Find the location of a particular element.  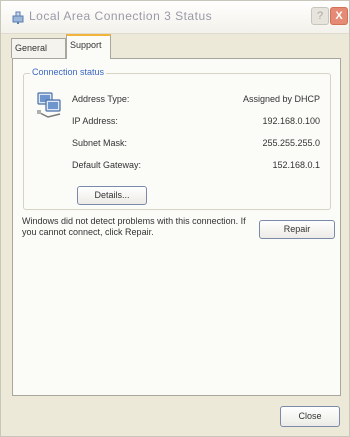

default-gateway-value: 152.168.0.1 is located at coordinates (296, 165).